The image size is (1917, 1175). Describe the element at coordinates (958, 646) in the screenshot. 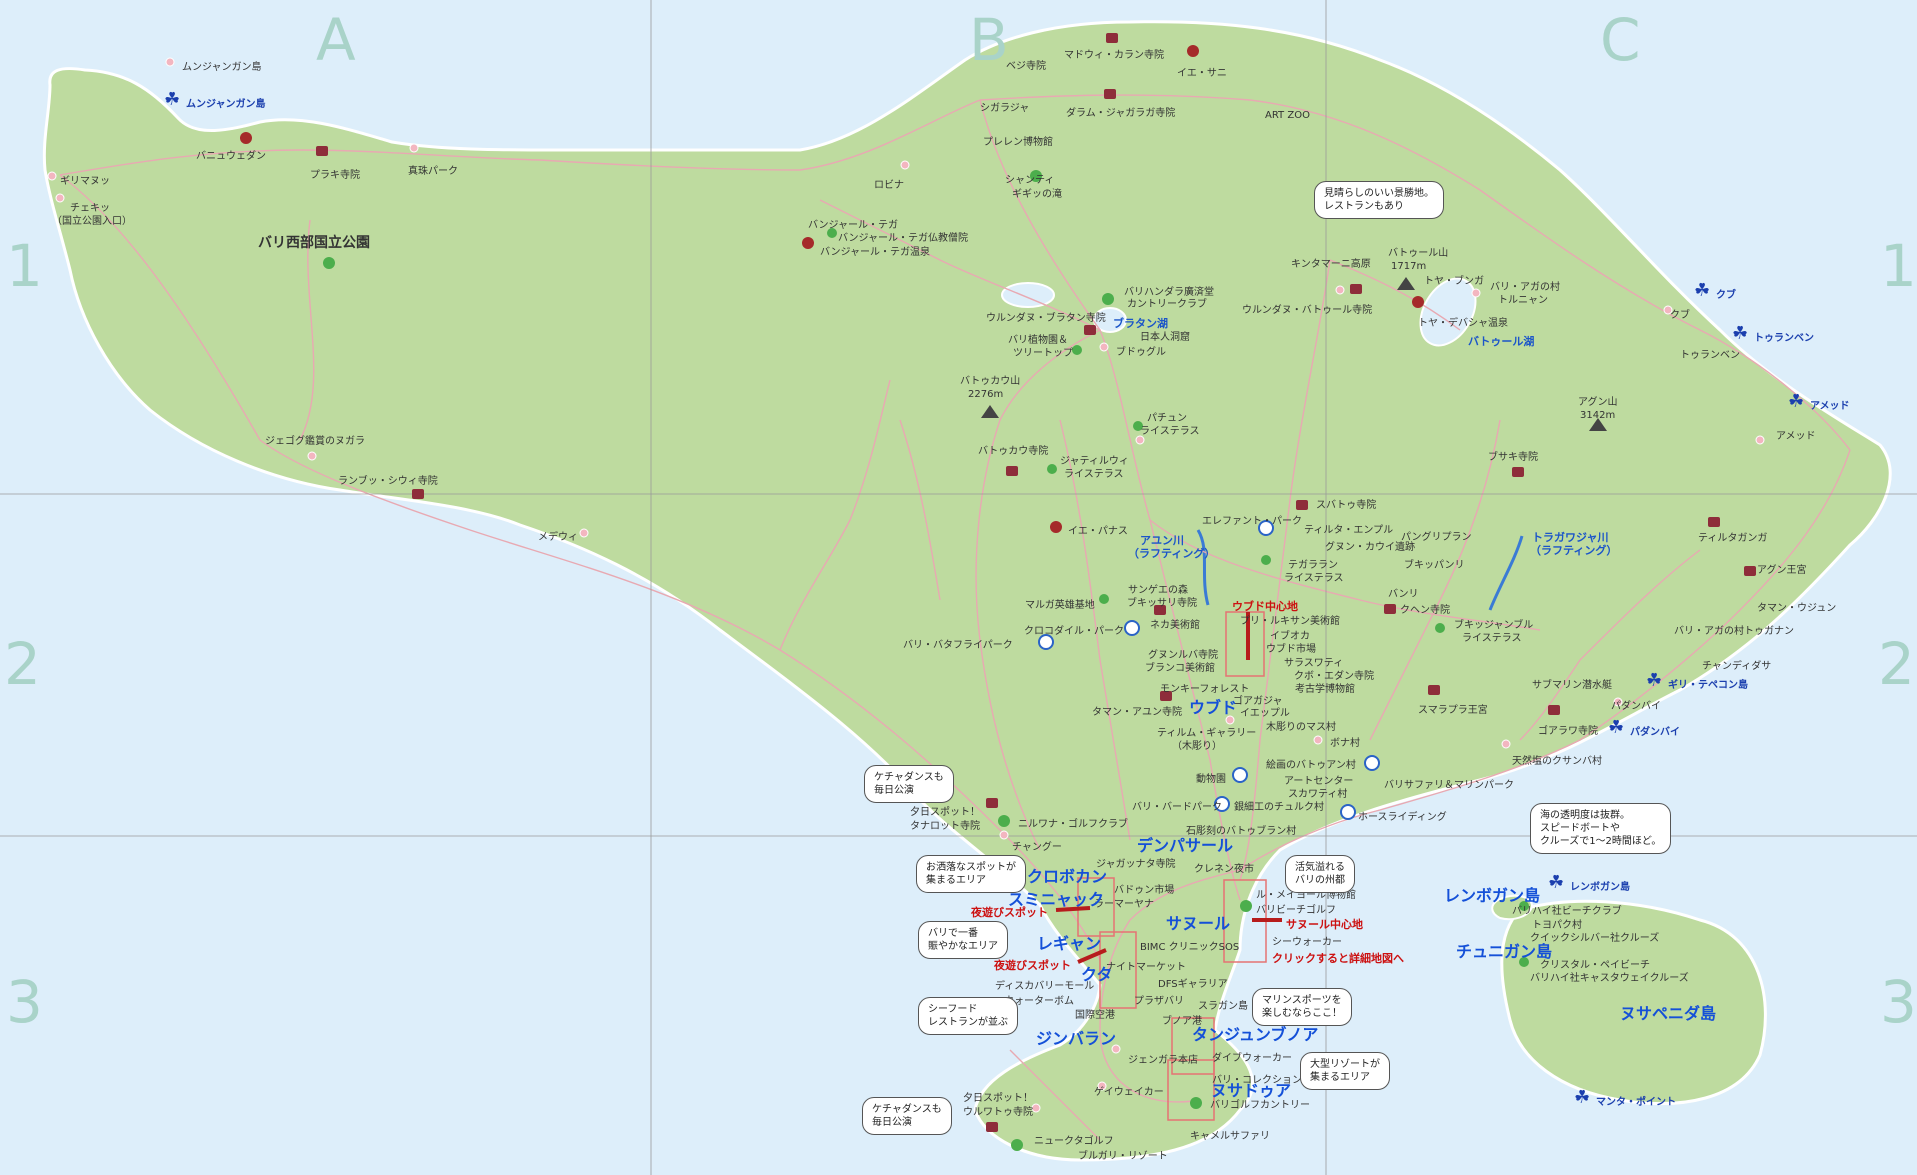

I see `butterfly-label: バリ・バタフライパーク` at that location.